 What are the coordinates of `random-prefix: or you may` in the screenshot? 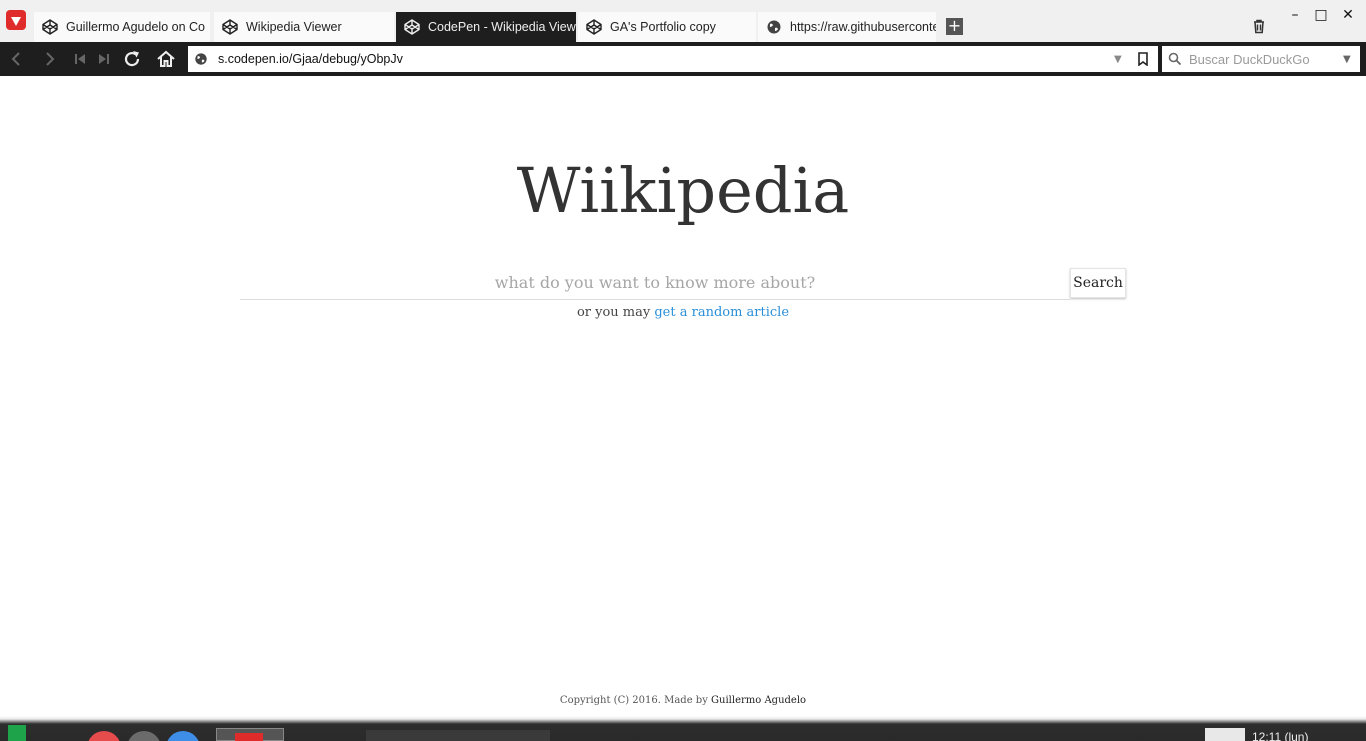 It's located at (613, 312).